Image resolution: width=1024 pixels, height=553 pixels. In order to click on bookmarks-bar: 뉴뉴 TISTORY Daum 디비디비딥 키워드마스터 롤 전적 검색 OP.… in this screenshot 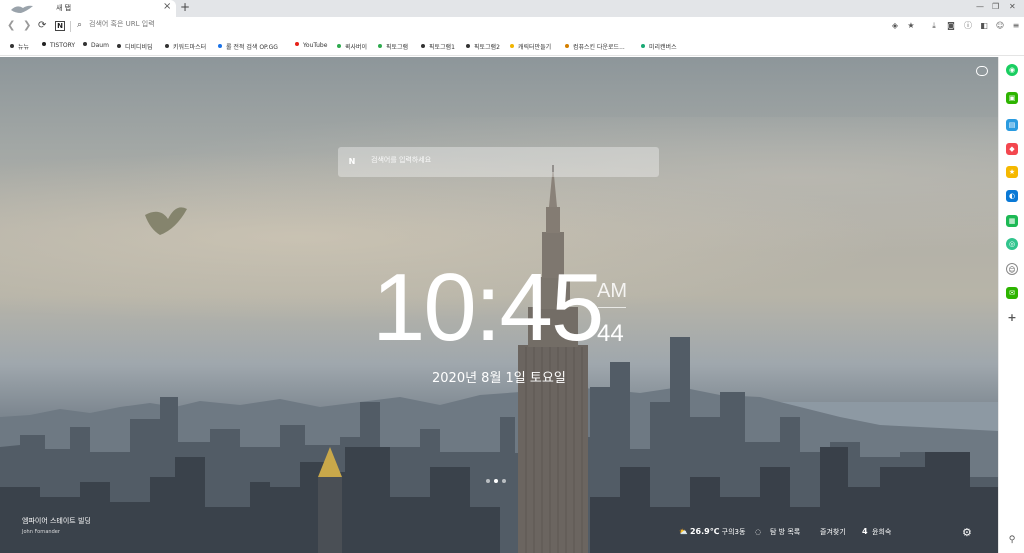, I will do `click(512, 46)`.